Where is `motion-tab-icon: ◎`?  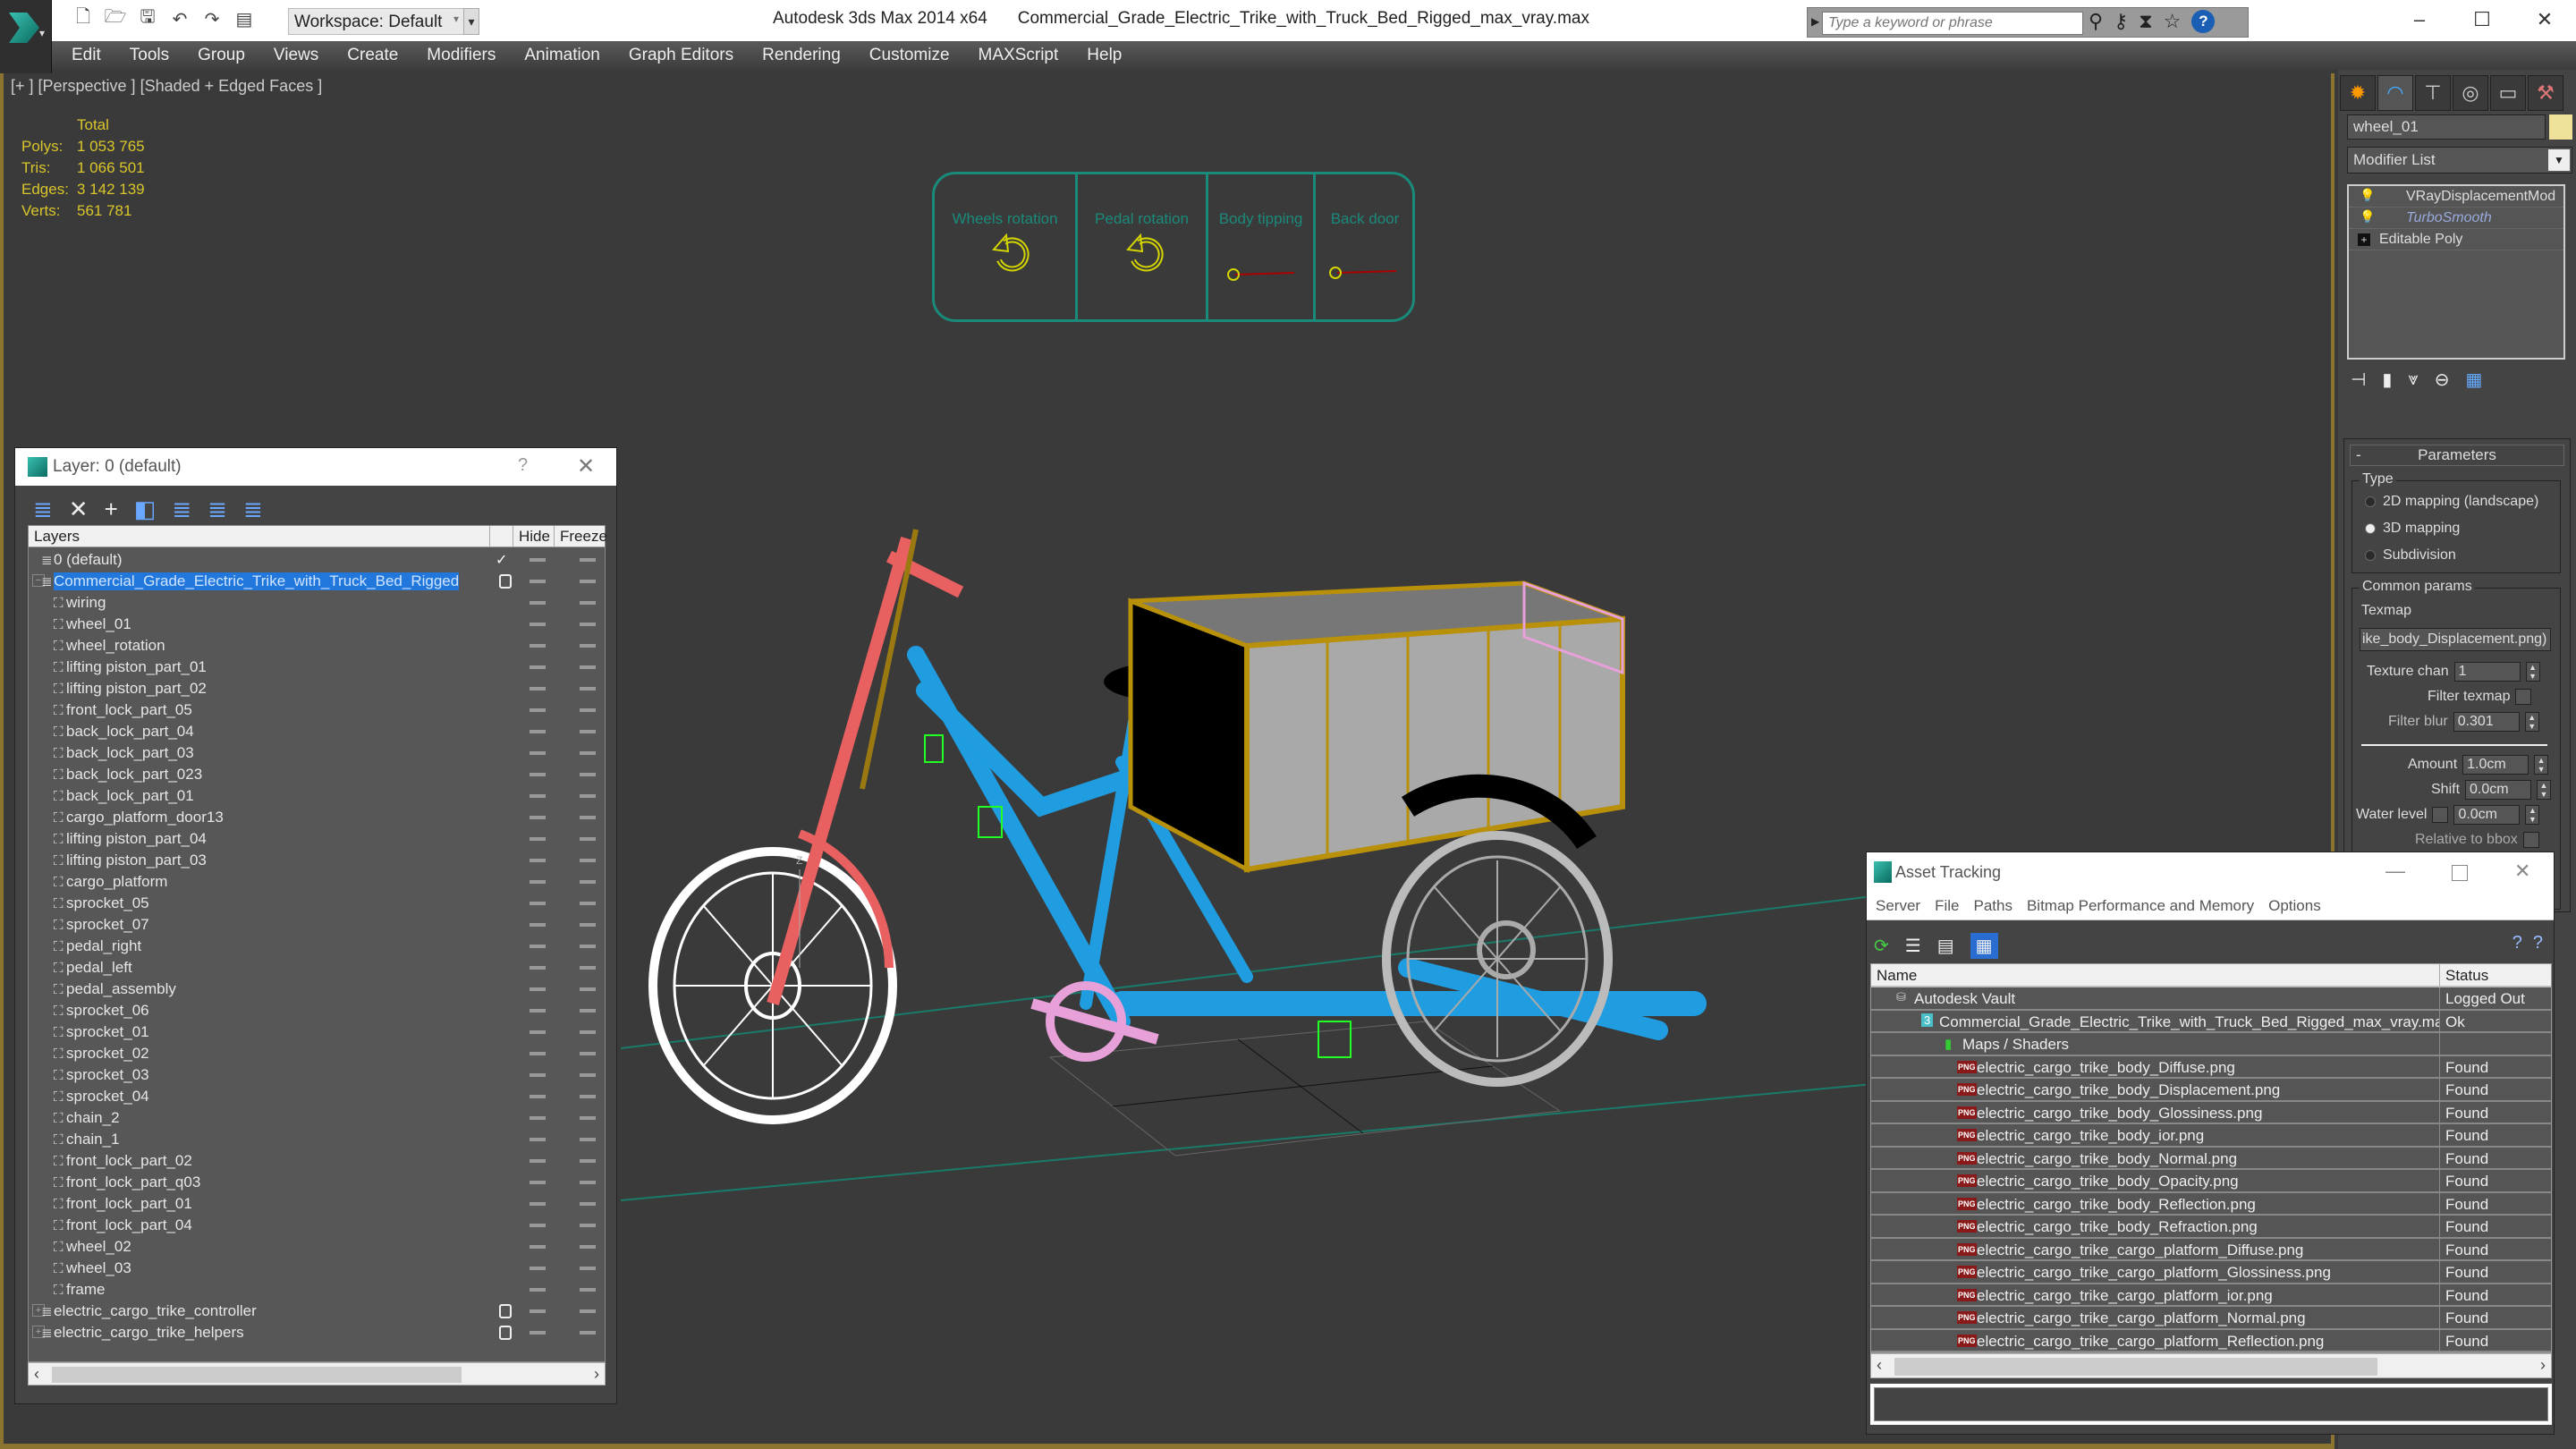 motion-tab-icon: ◎ is located at coordinates (2470, 93).